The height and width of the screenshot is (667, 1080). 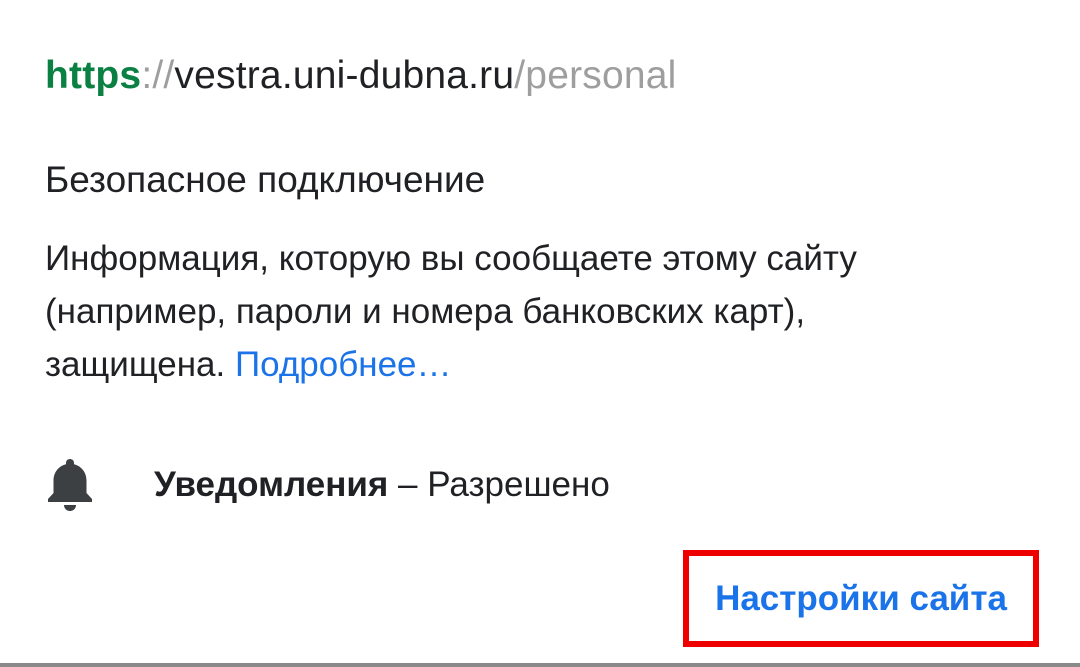 I want to click on site-url: https://vestra.uni-dubna.ru/personal, so click(x=361, y=76).